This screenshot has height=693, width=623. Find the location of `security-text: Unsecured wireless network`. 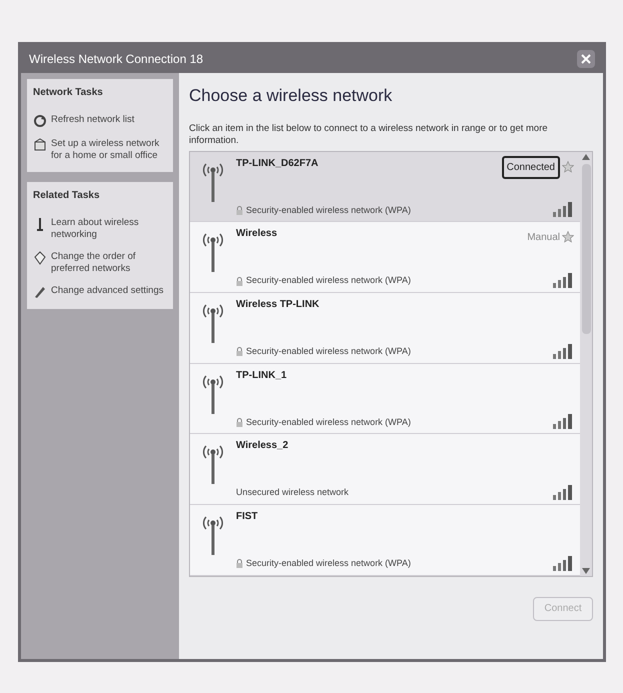

security-text: Unsecured wireless network is located at coordinates (292, 493).